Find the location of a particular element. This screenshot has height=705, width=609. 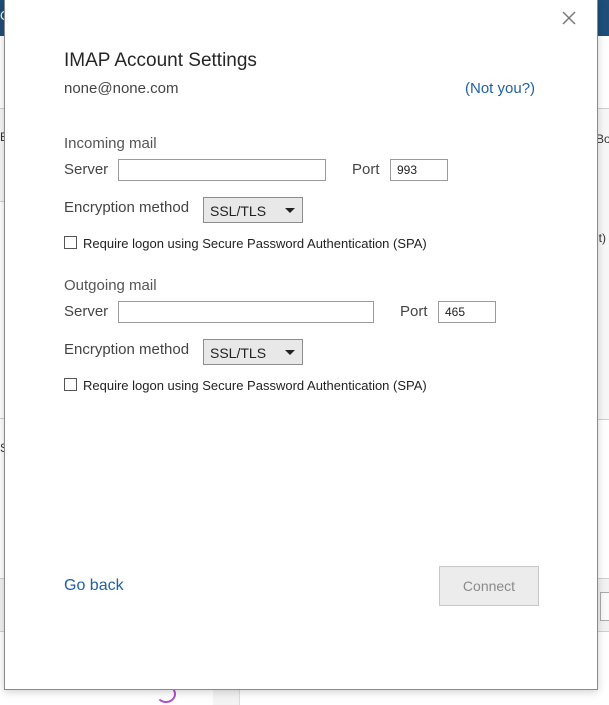

incoming-encryption-select: SSL/TLS is located at coordinates (253, 210).